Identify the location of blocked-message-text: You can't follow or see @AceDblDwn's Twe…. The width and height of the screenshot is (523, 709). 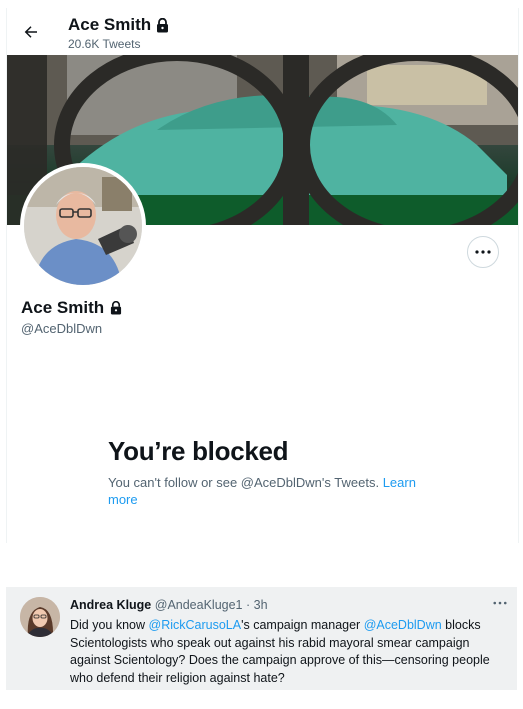
(244, 482).